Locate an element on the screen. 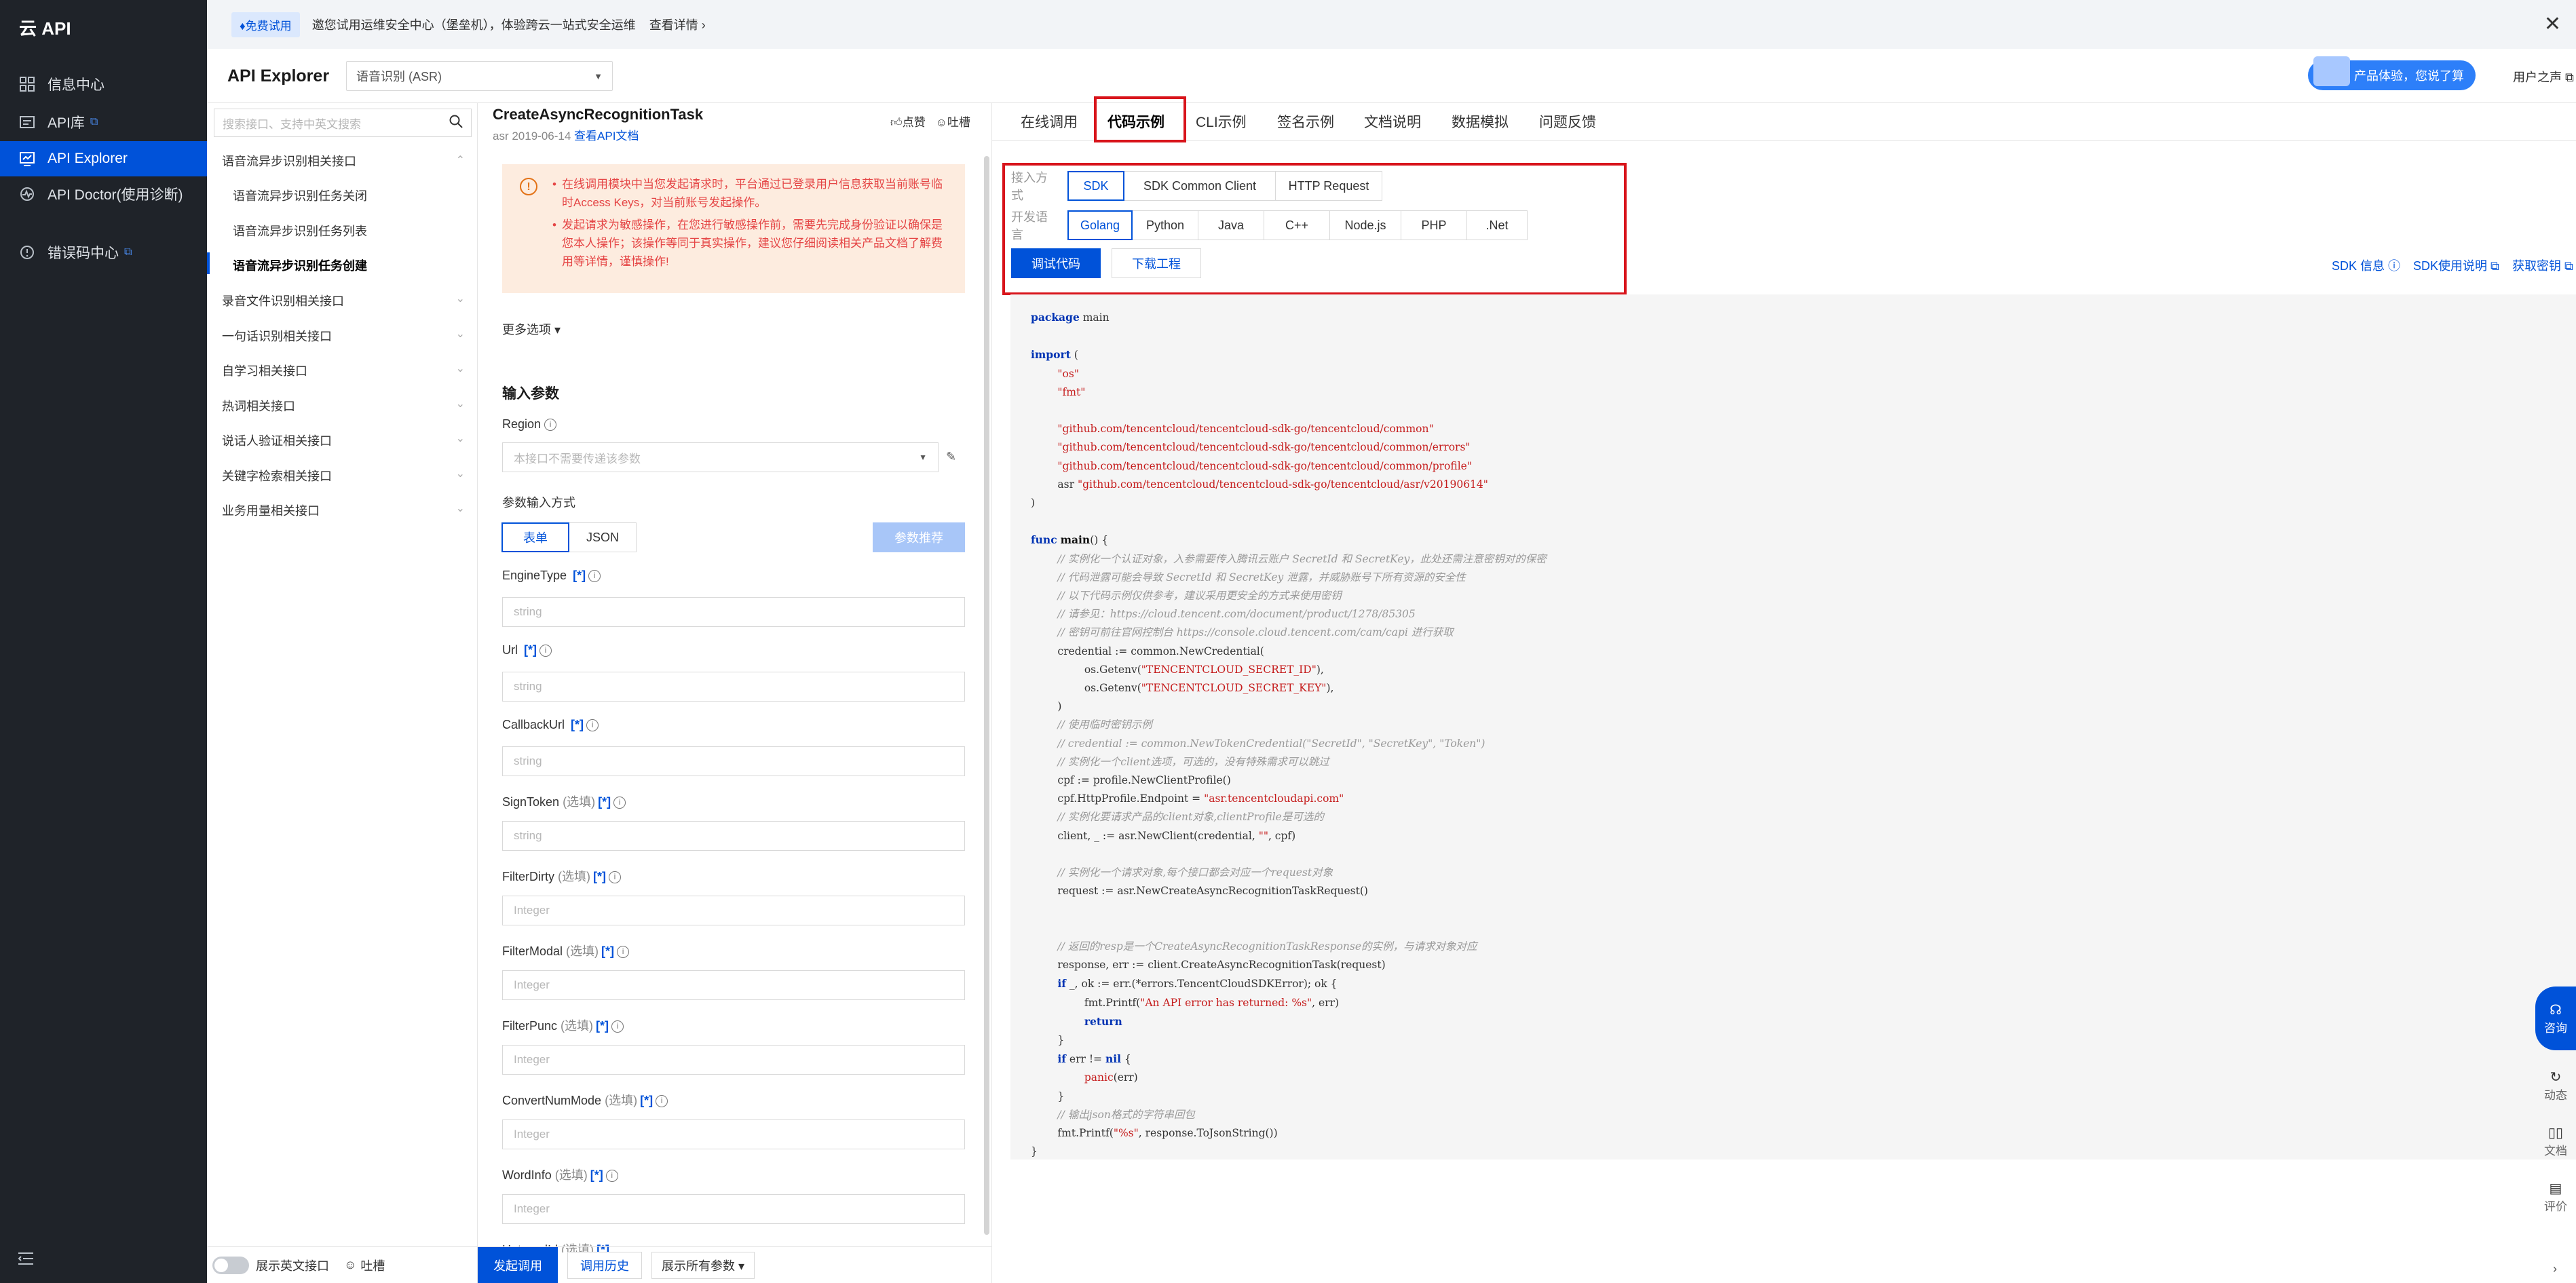  tab-feedback: 问题反馈 is located at coordinates (1567, 122).